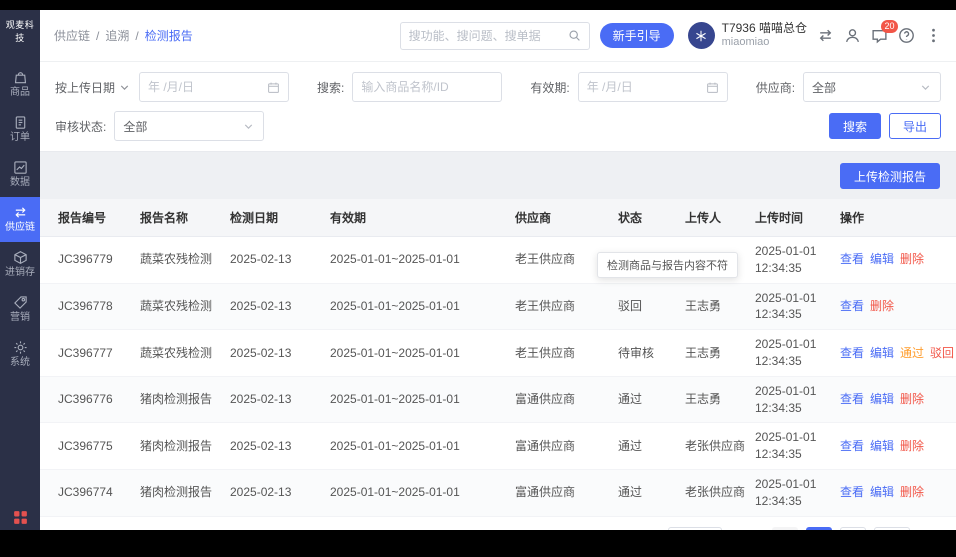 The image size is (956, 557). What do you see at coordinates (20, 137) in the screenshot?
I see `sidebar-item-label: 订单` at bounding box center [20, 137].